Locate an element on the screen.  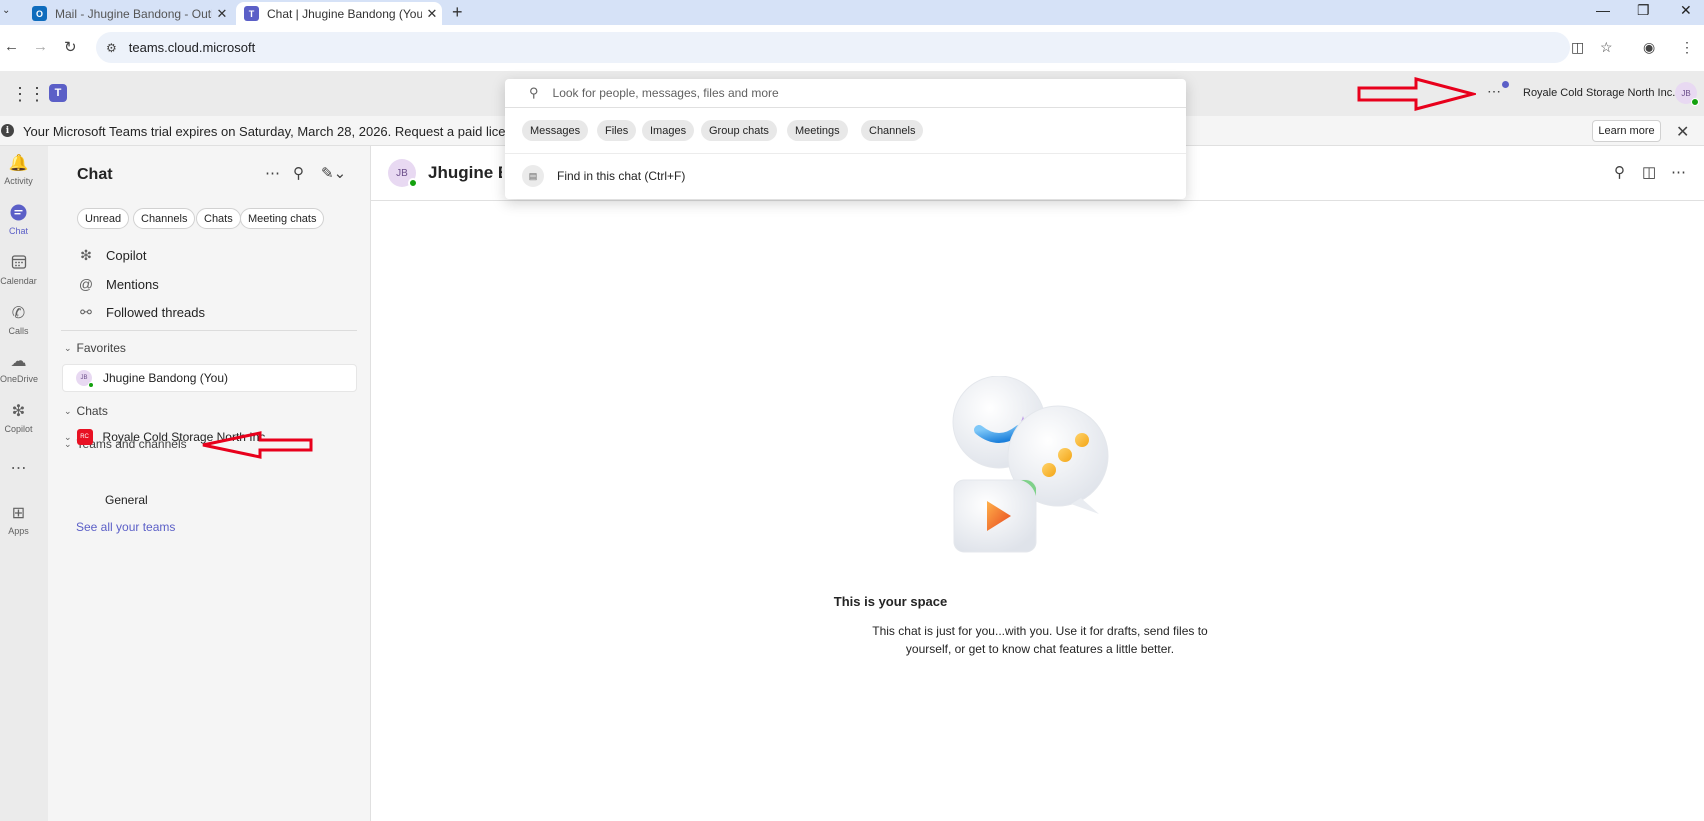
forward-icon: → is located at coordinates (40, 46).